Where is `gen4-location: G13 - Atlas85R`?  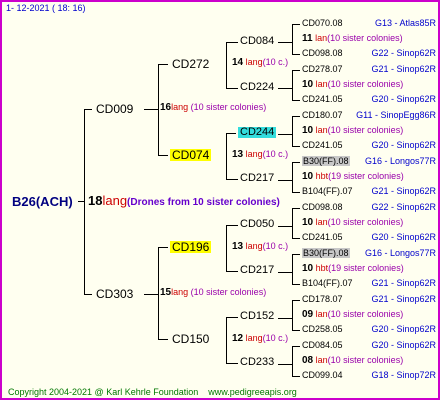
gen4-location: G13 - Atlas85R is located at coordinates (405, 23).